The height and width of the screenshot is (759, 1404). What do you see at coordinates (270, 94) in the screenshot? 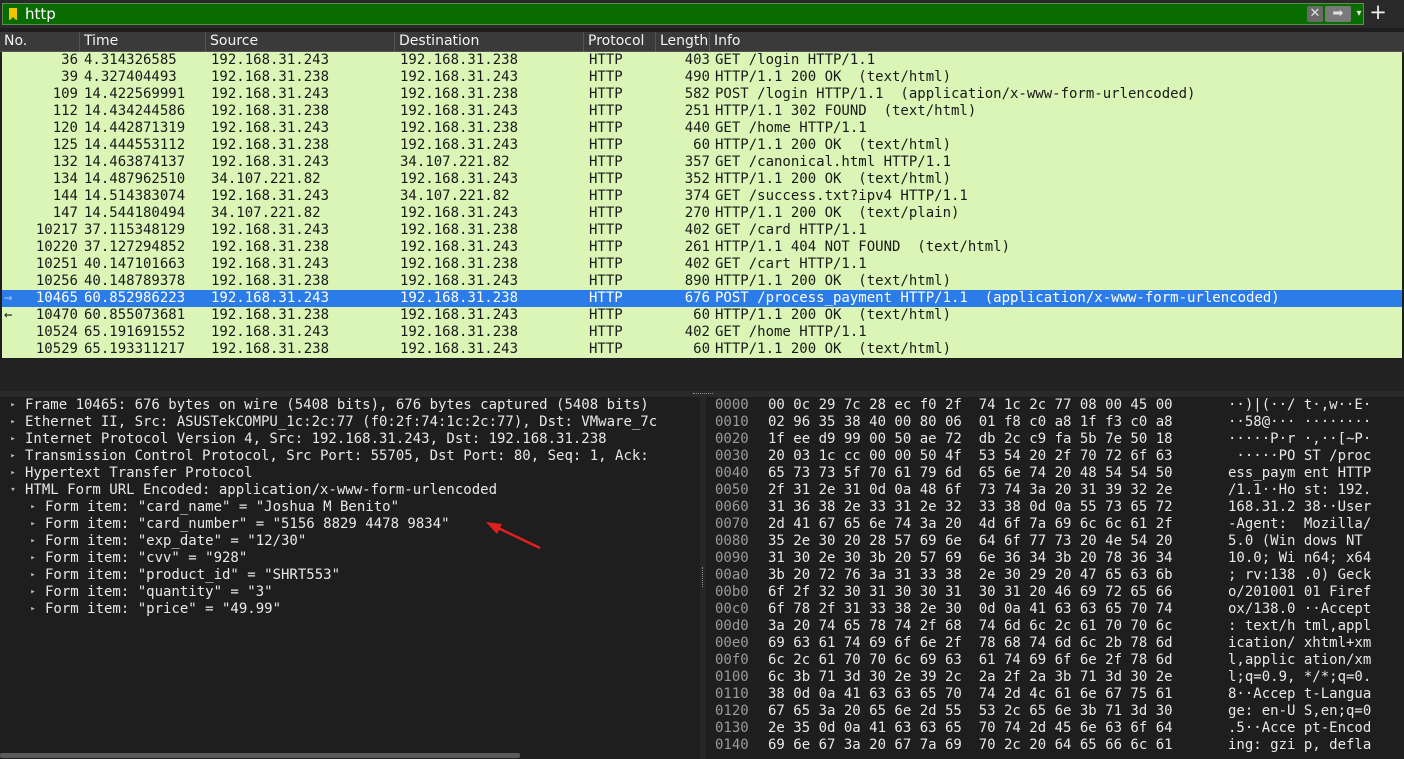
I see `cell-source: 192.168.31.243` at bounding box center [270, 94].